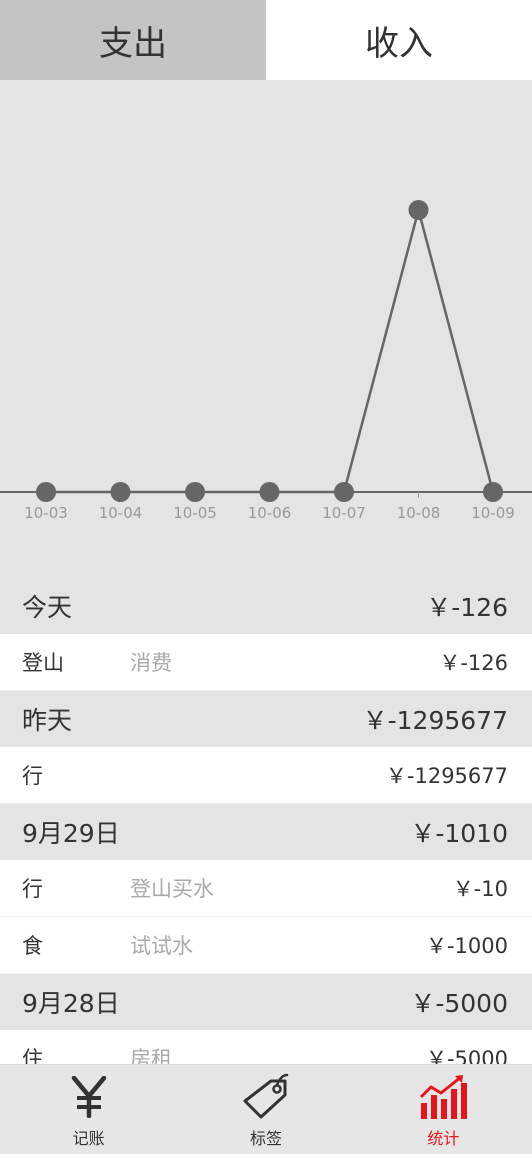 The width and height of the screenshot is (532, 1158). Describe the element at coordinates (266, 945) in the screenshot. I see `record-row: 食 试试水 ￥-1000` at that location.